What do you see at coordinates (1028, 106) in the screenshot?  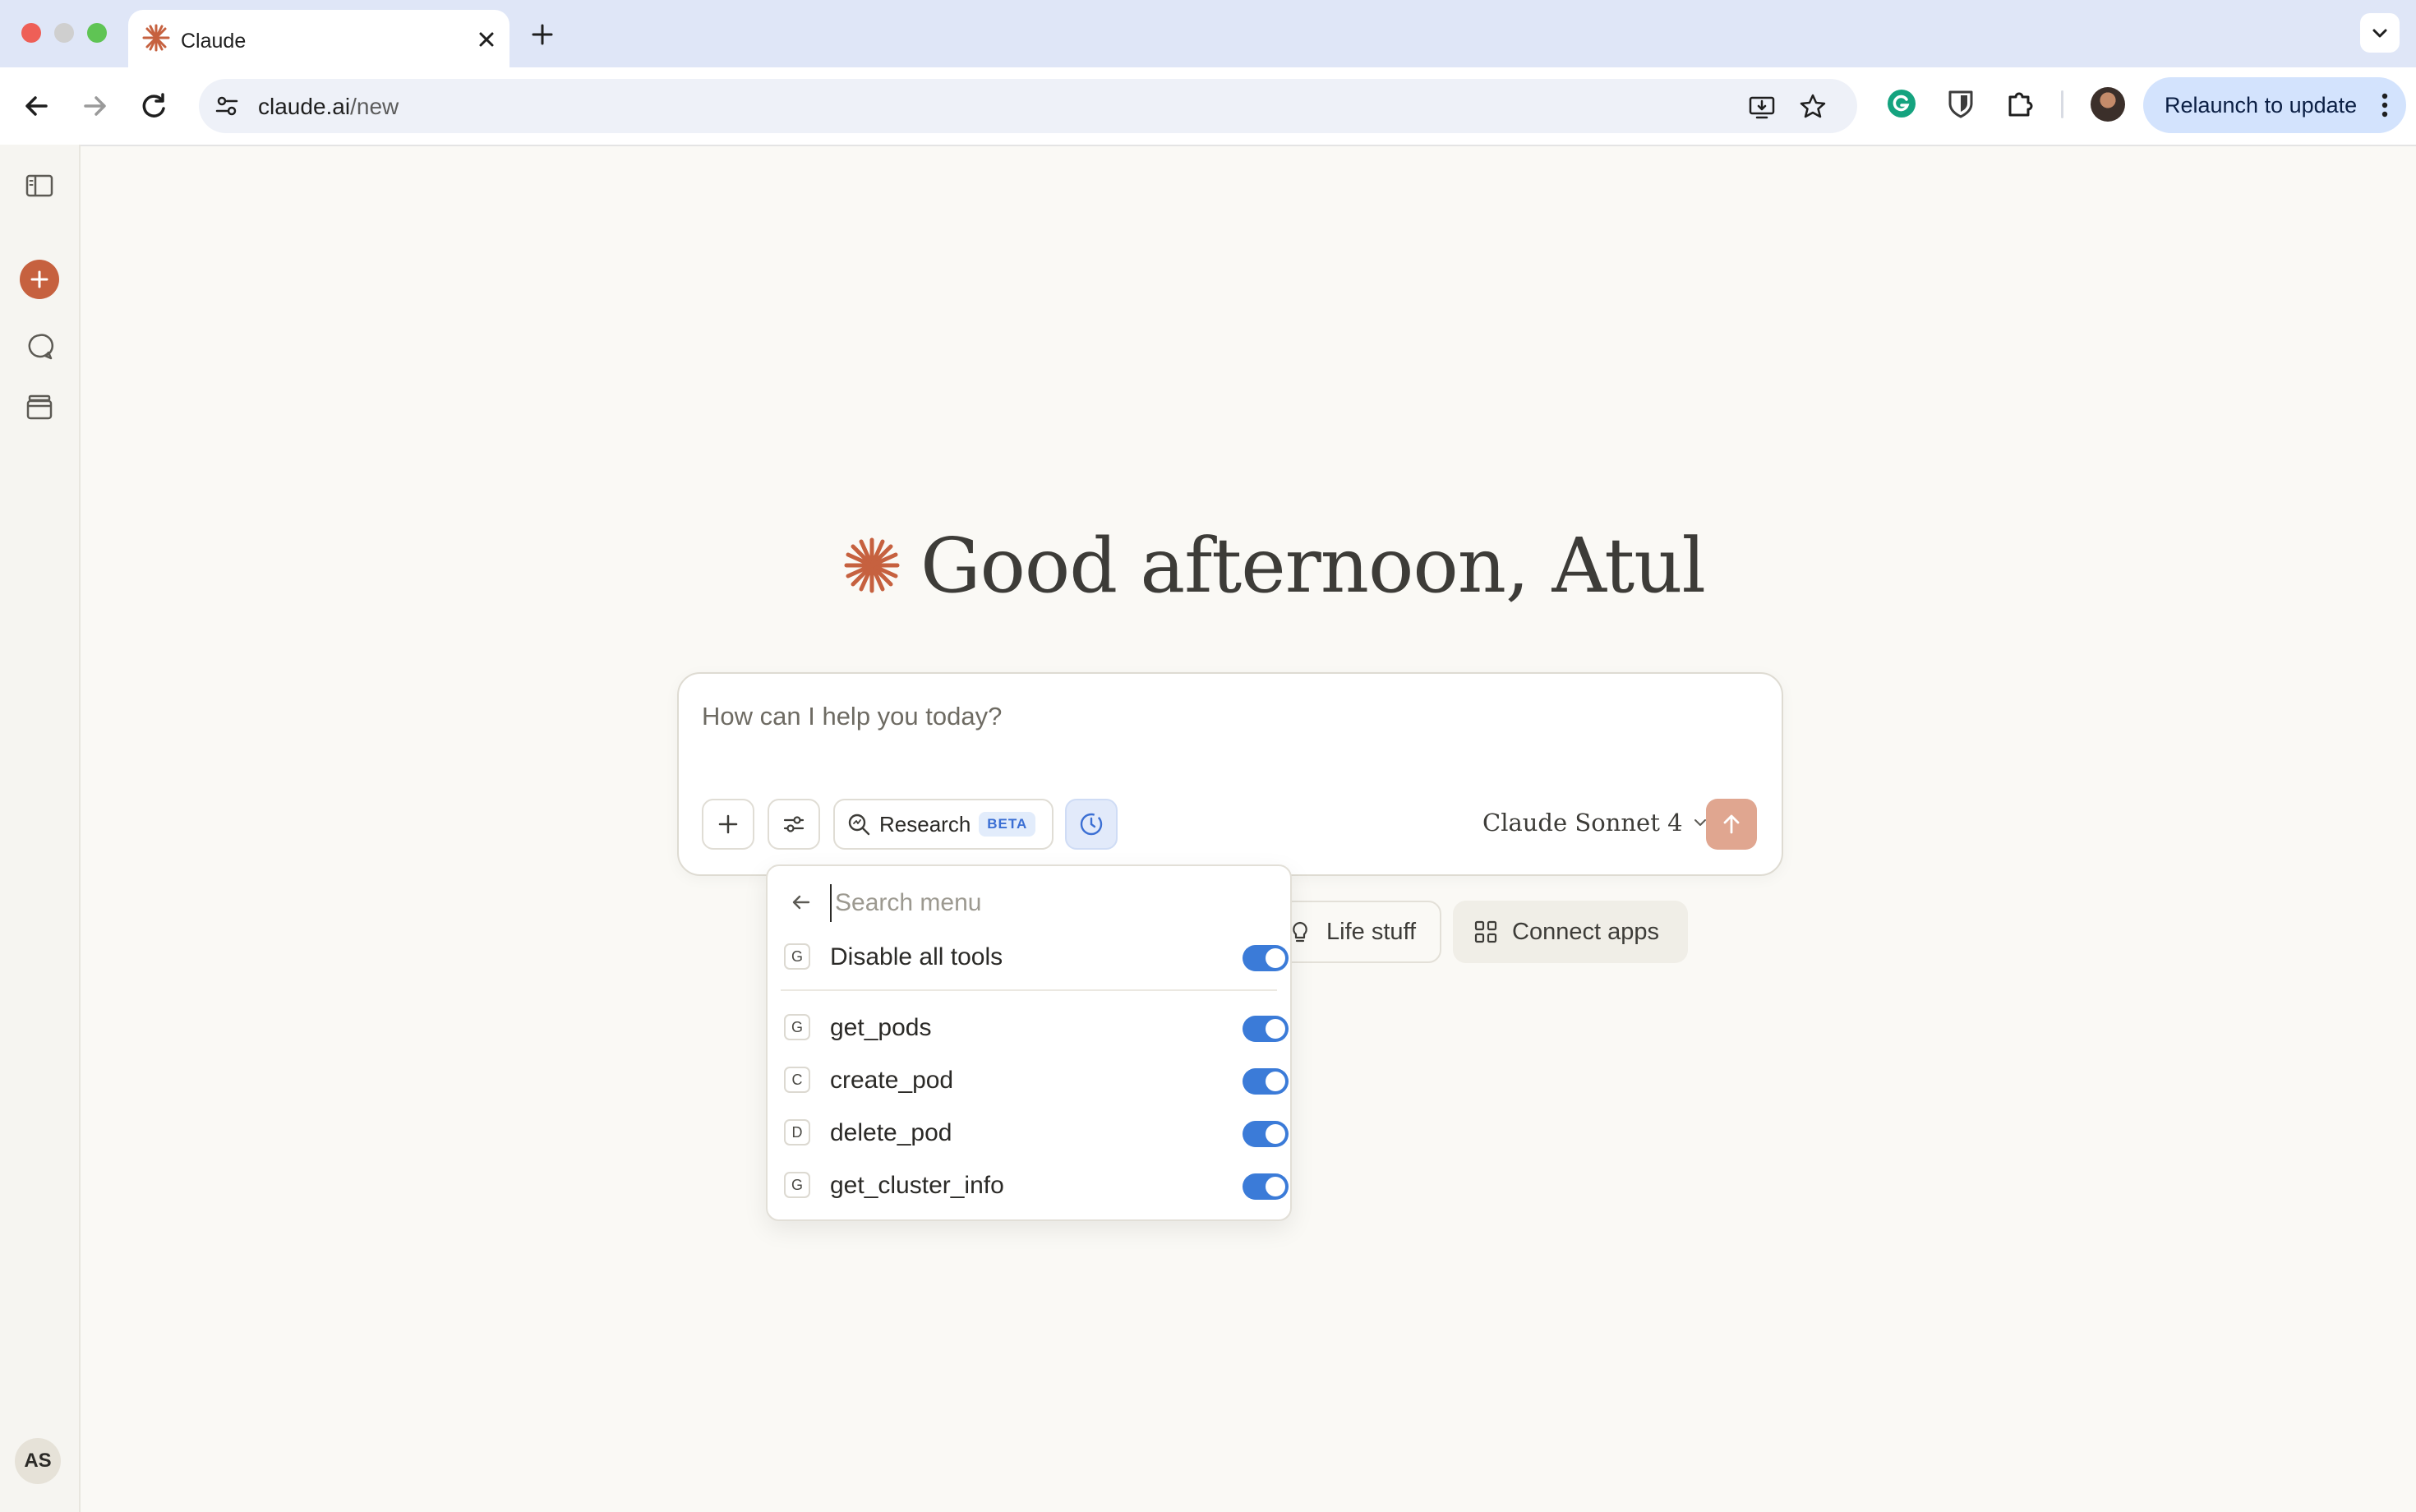 I see `address-bar: claude.ai/new` at bounding box center [1028, 106].